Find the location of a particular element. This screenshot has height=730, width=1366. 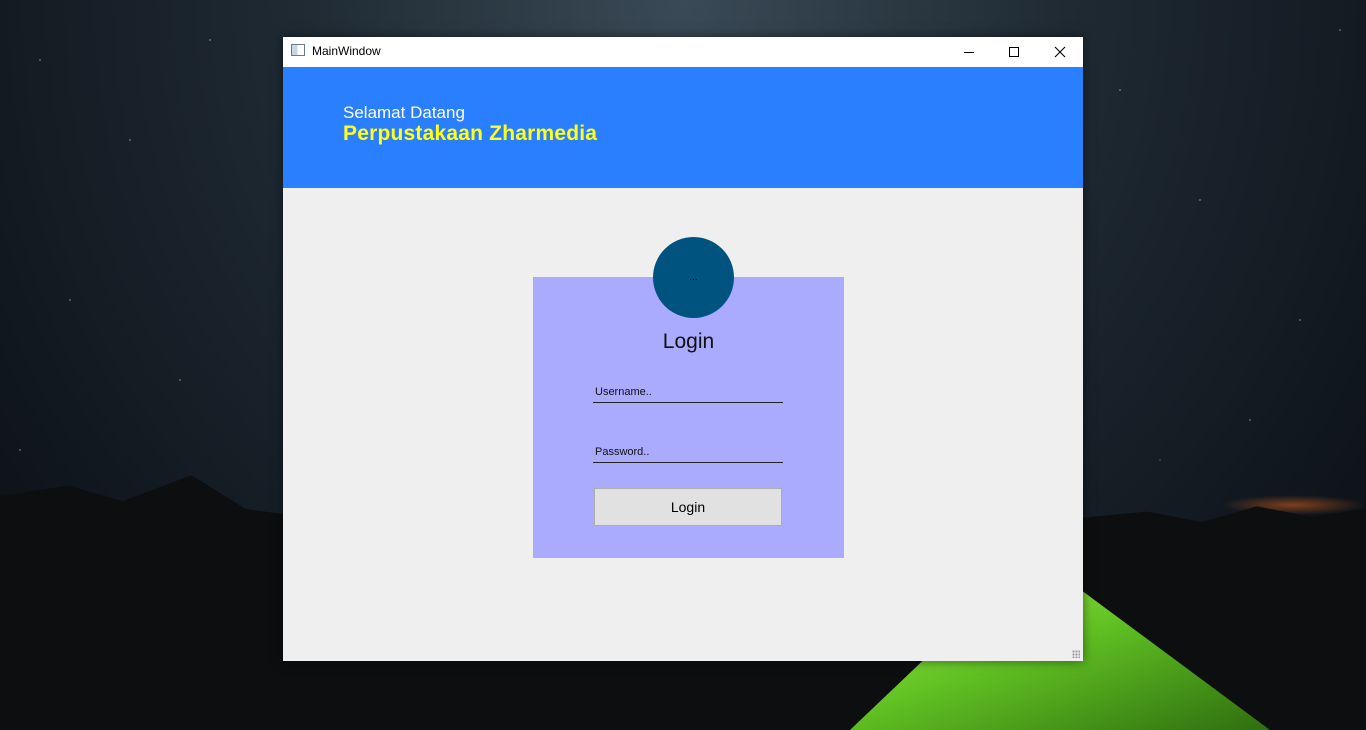

username-input is located at coordinates (688, 392).